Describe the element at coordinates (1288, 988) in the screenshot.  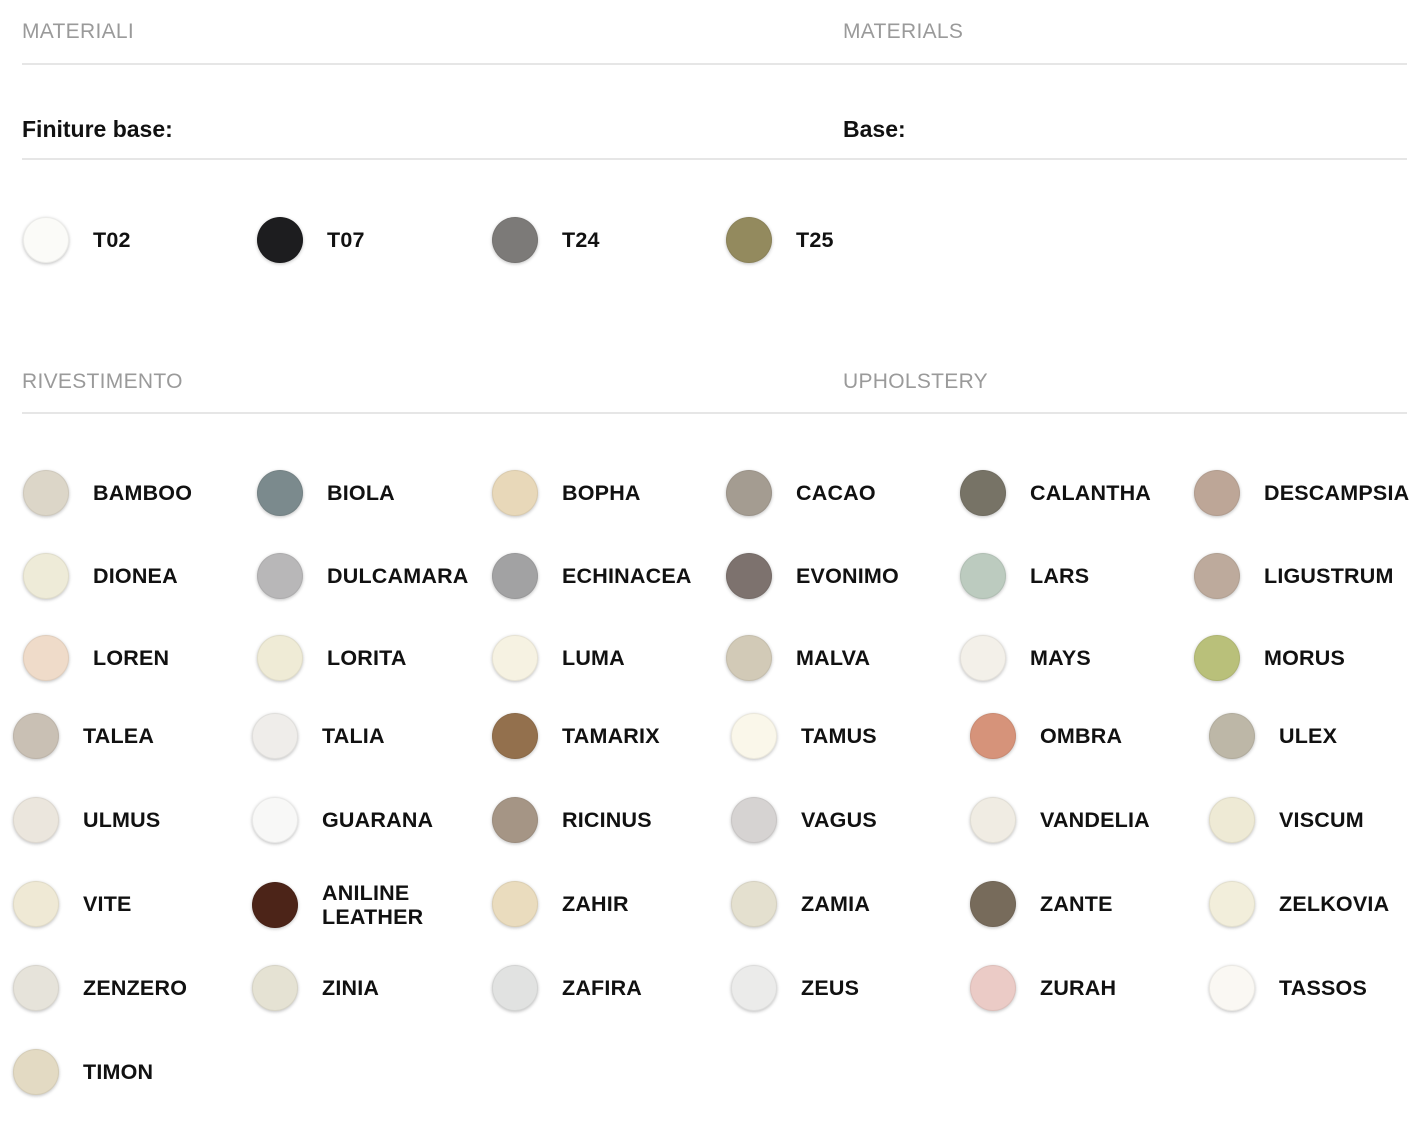
I see `swatch-tassos: TASSOS` at that location.